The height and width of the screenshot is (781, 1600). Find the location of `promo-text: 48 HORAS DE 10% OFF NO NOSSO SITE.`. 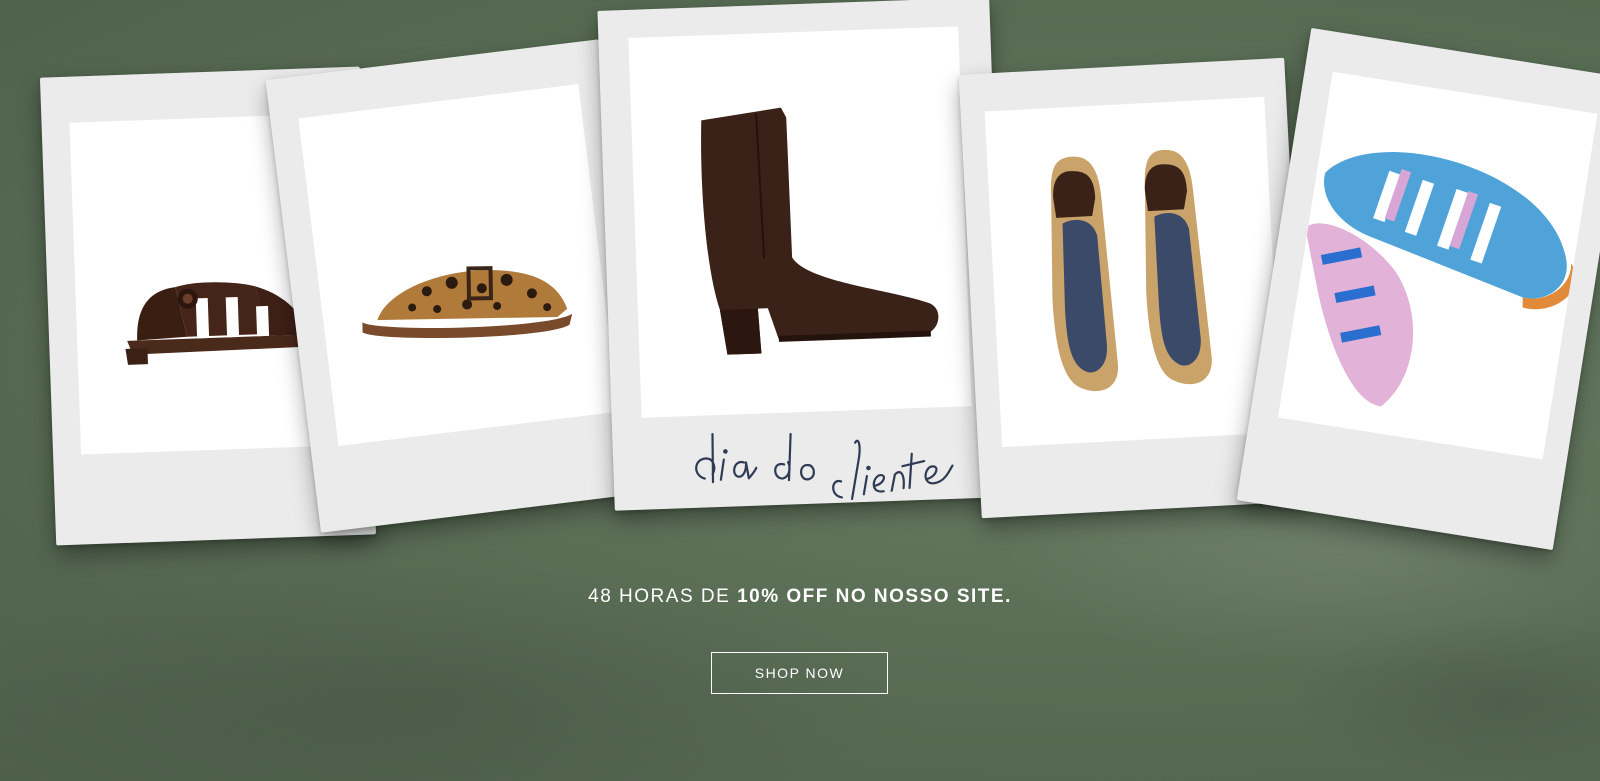

promo-text: 48 HORAS DE 10% OFF NO NOSSO SITE. is located at coordinates (800, 597).